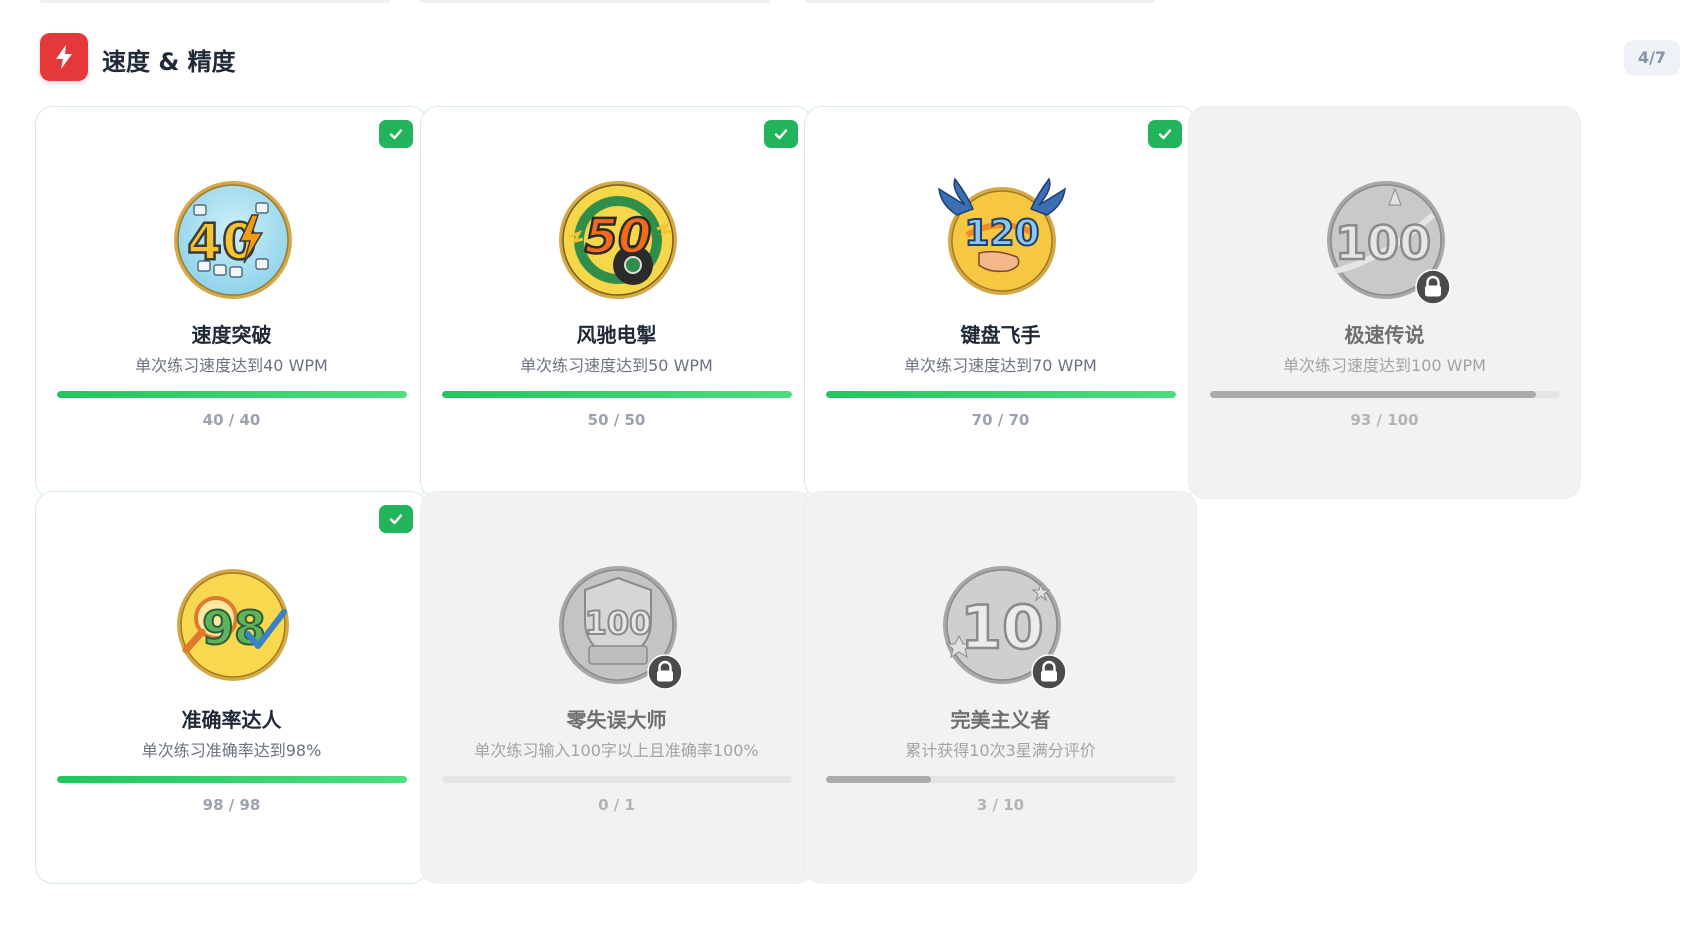  What do you see at coordinates (1384, 365) in the screenshot?
I see `achievement-description: 单次练习速度达到100 WPM` at bounding box center [1384, 365].